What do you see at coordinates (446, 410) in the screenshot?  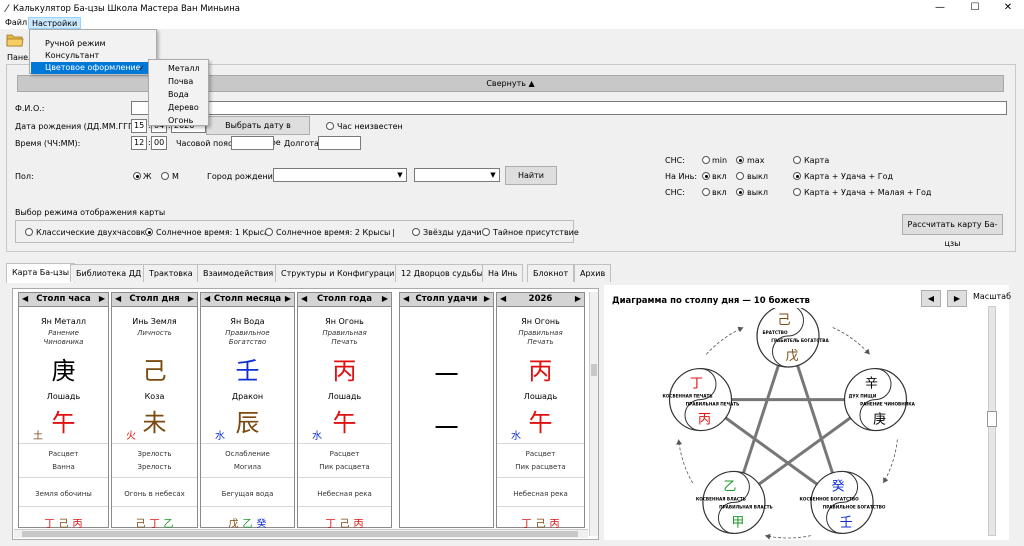 I see `pillar-column: ◀ Столп удачи ▶ 一一` at bounding box center [446, 410].